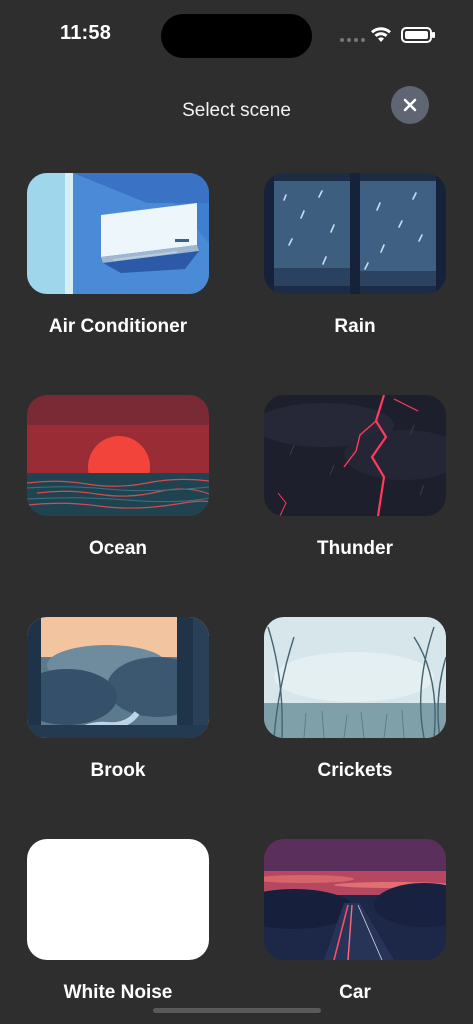  Describe the element at coordinates (86, 33) in the screenshot. I see `status-time: 11:58` at that location.